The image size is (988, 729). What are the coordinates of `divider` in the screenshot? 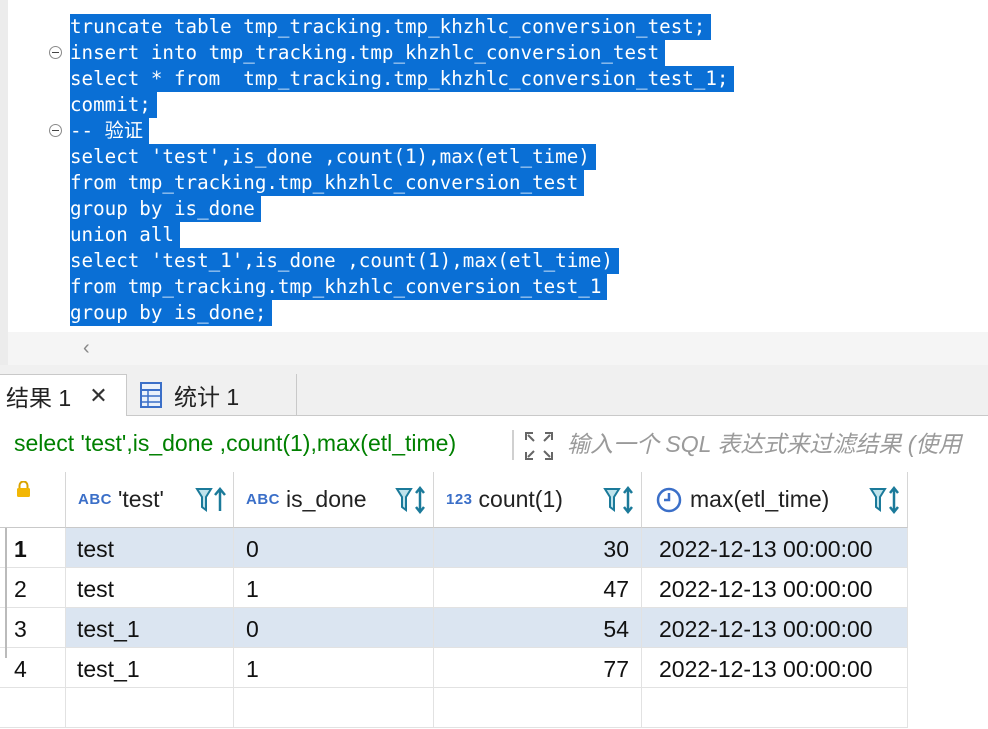 It's located at (513, 445).